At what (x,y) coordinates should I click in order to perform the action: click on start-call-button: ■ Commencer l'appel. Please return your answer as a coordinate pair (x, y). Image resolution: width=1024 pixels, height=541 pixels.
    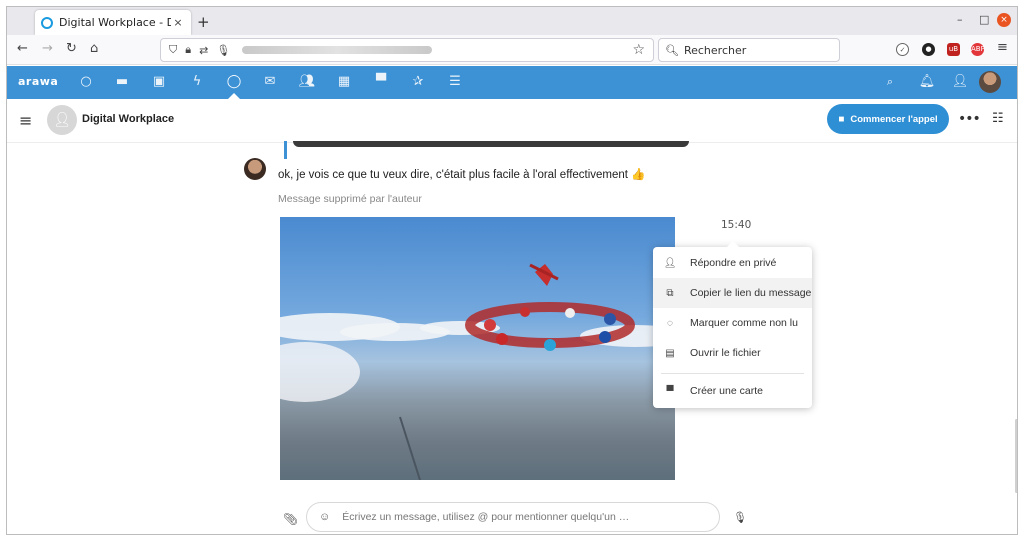
    Looking at the image, I should click on (888, 119).